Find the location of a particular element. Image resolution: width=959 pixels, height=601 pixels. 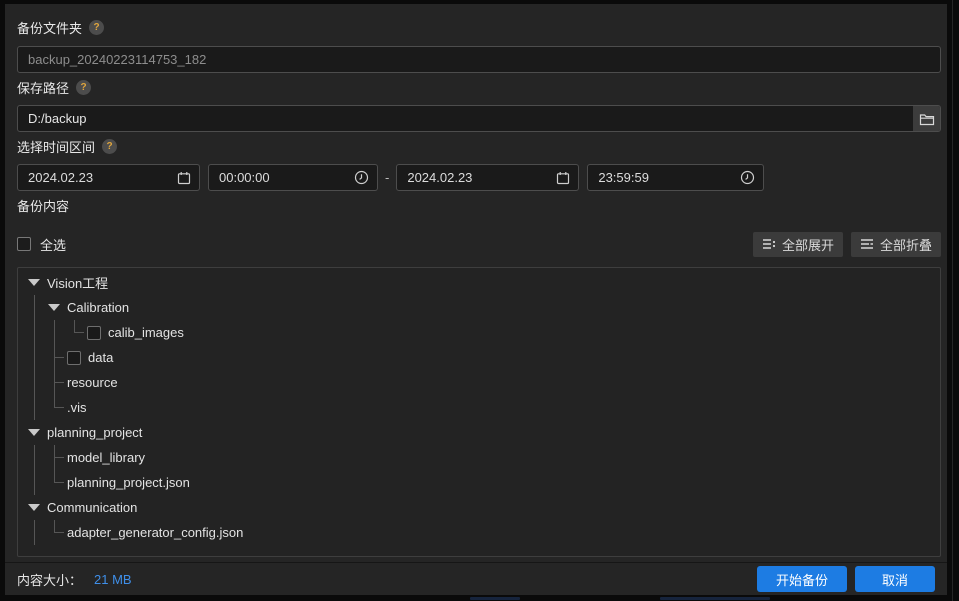

select-all-checkbox is located at coordinates (24, 244).